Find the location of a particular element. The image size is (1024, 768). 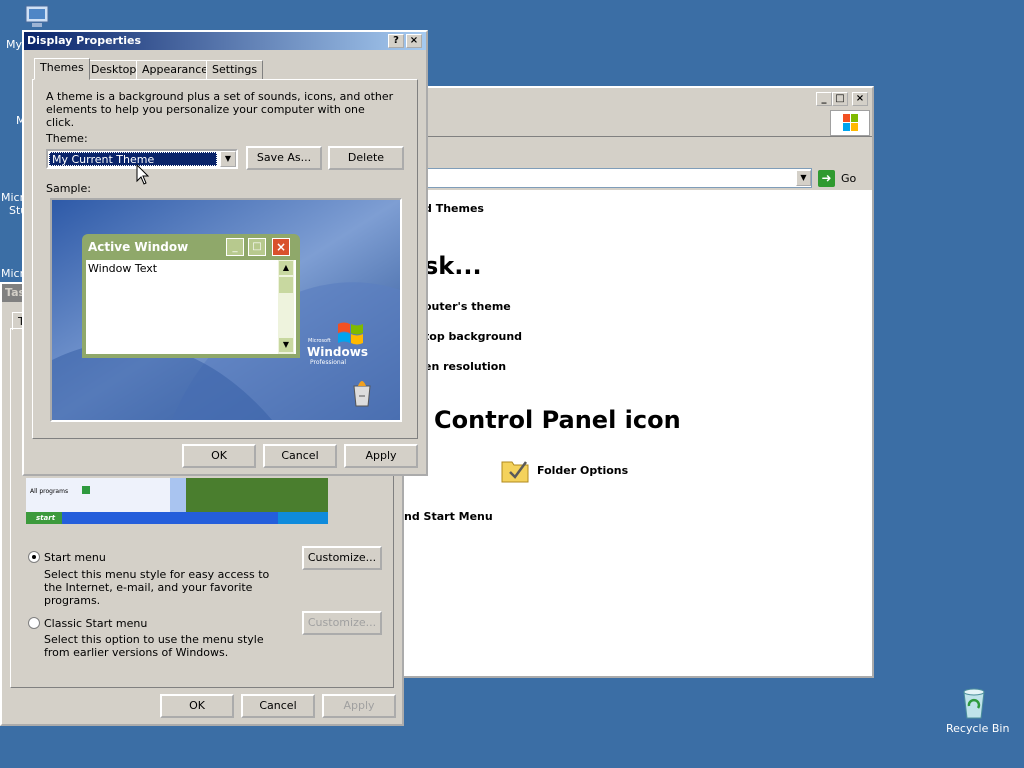

tab-label: Settings is located at coordinates (235, 69).